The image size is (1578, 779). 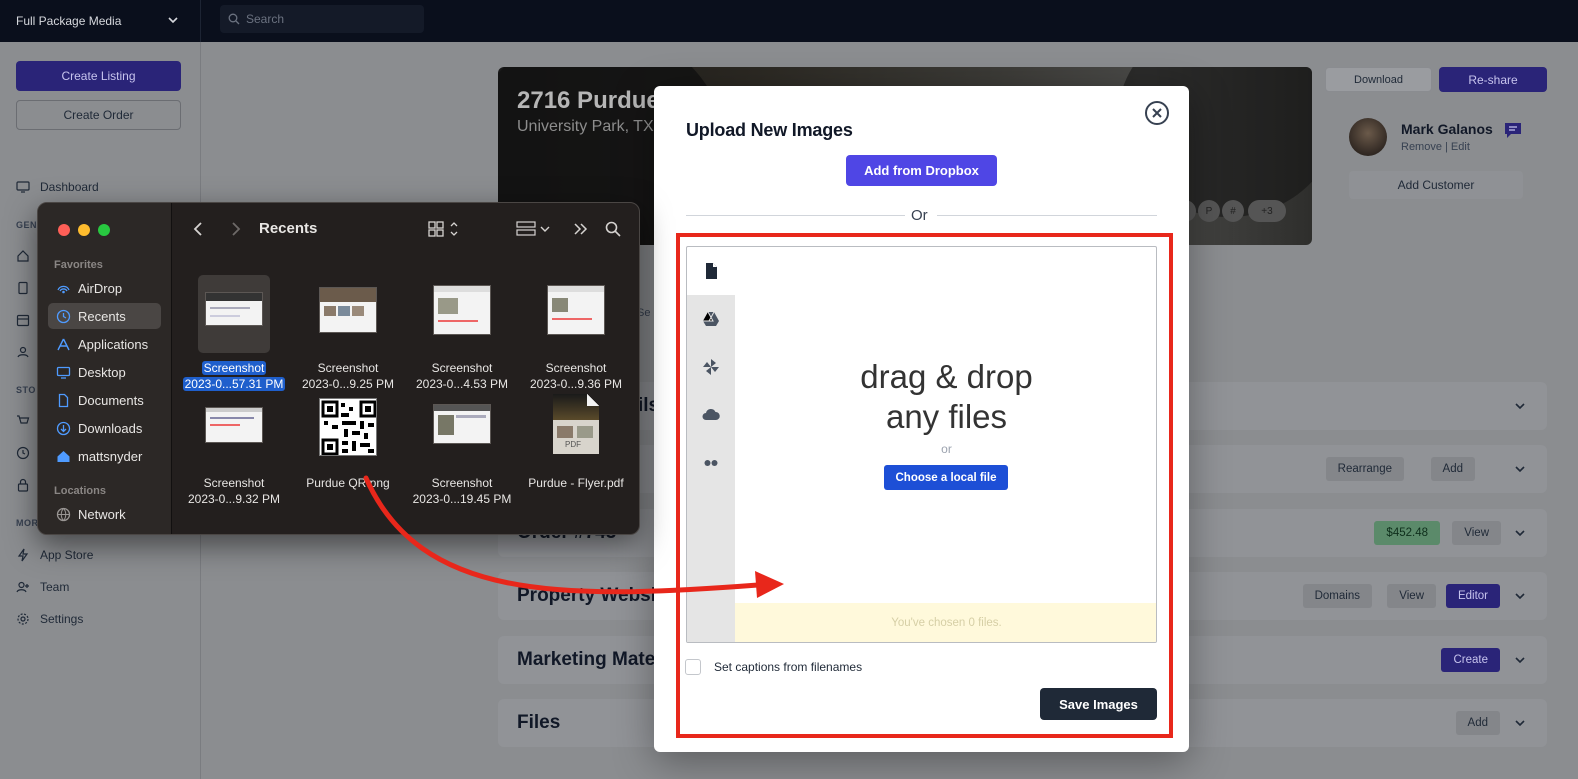 What do you see at coordinates (1233, 211) in the screenshot?
I see `share-icon: #` at bounding box center [1233, 211].